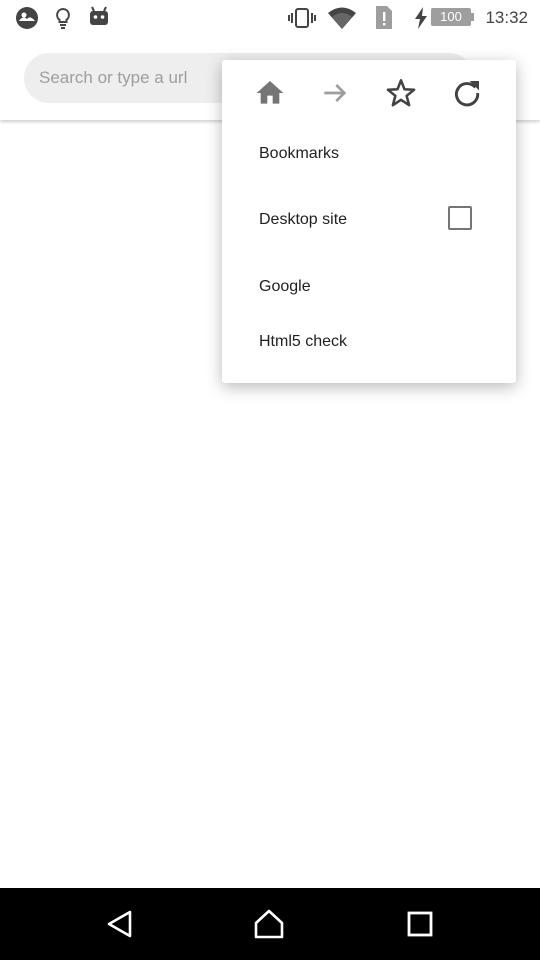 This screenshot has width=540, height=960. I want to click on weather-icon, so click(27, 18).